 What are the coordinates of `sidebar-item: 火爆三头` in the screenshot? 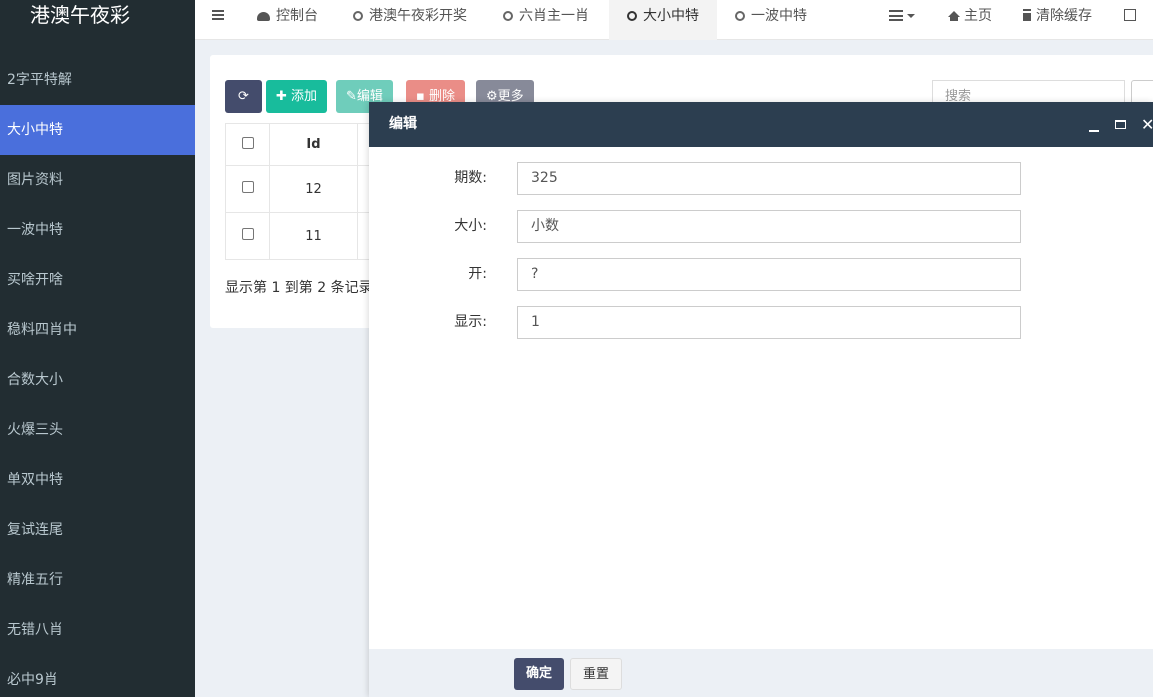 It's located at (97, 430).